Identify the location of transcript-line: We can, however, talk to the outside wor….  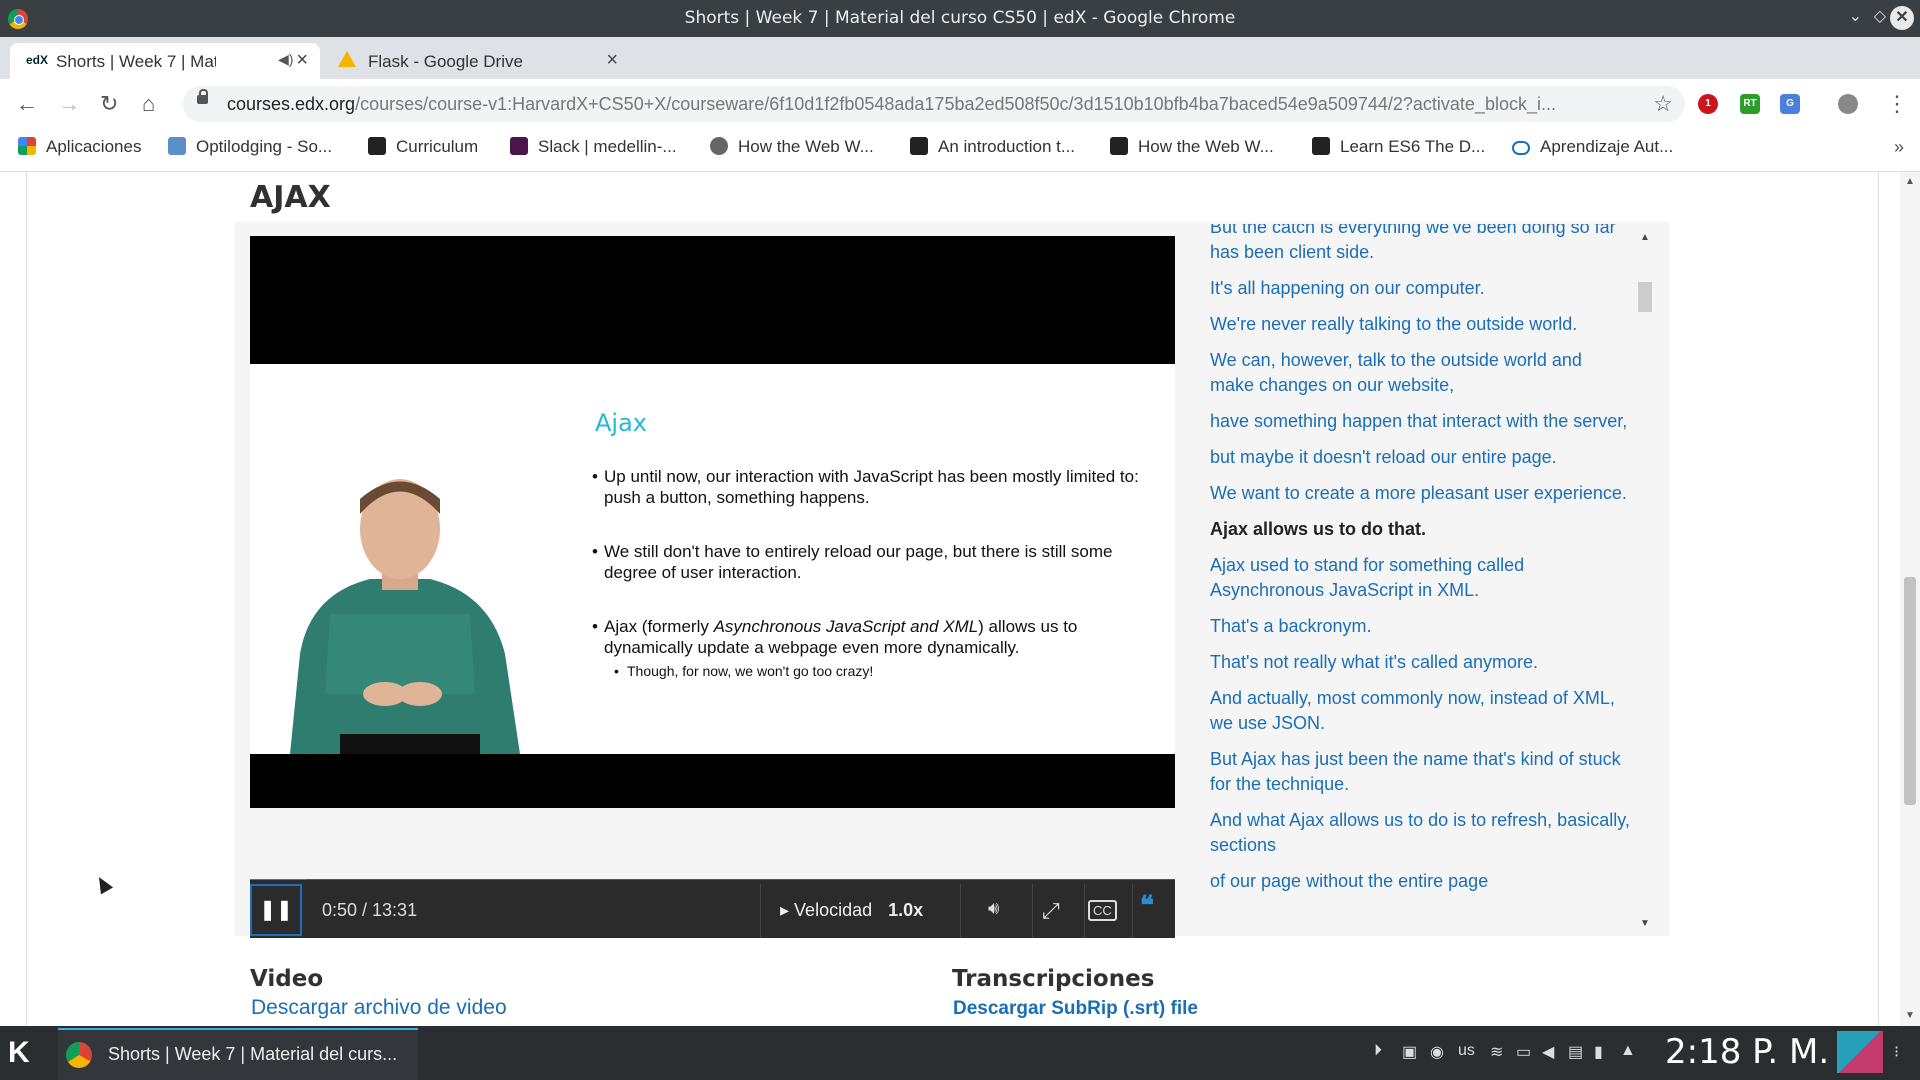
(1420, 373).